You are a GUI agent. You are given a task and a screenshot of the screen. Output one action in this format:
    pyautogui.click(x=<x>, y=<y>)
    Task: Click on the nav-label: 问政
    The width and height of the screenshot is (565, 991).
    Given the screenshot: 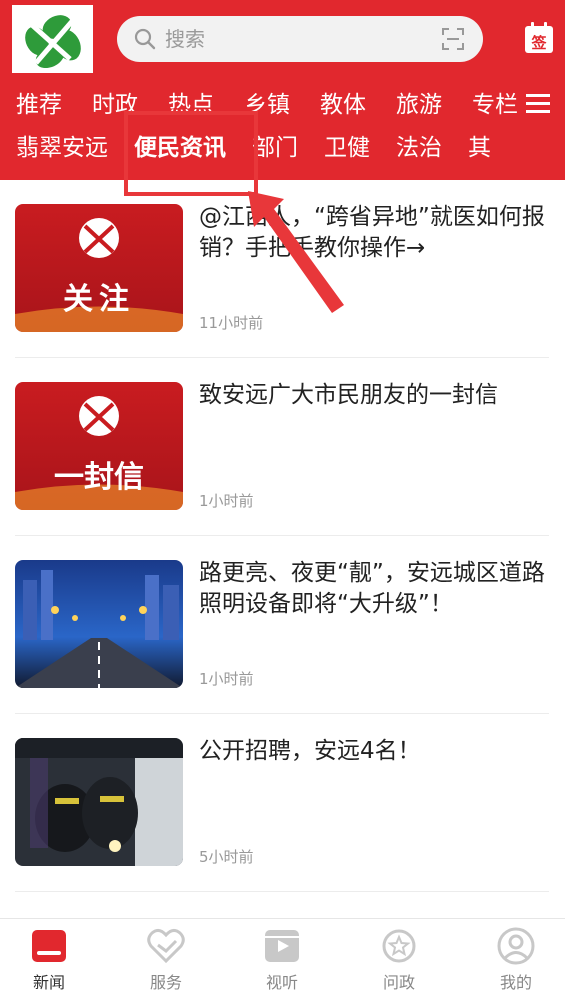 What is the action you would take?
    pyautogui.click(x=398, y=982)
    